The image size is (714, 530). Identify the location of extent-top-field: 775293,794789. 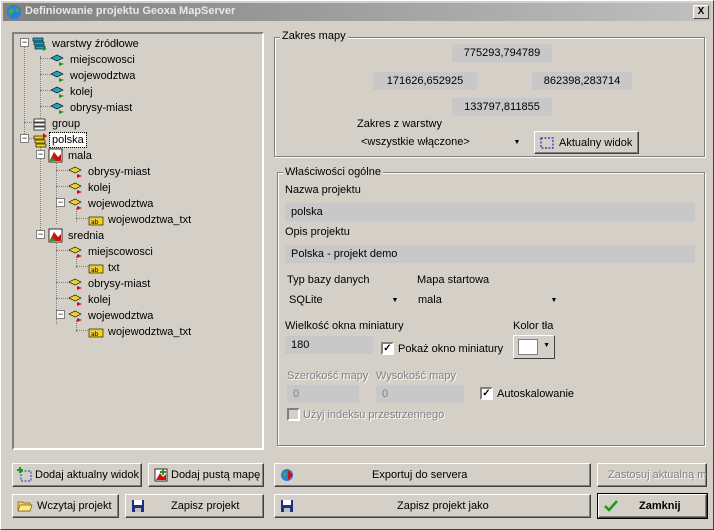
(502, 53).